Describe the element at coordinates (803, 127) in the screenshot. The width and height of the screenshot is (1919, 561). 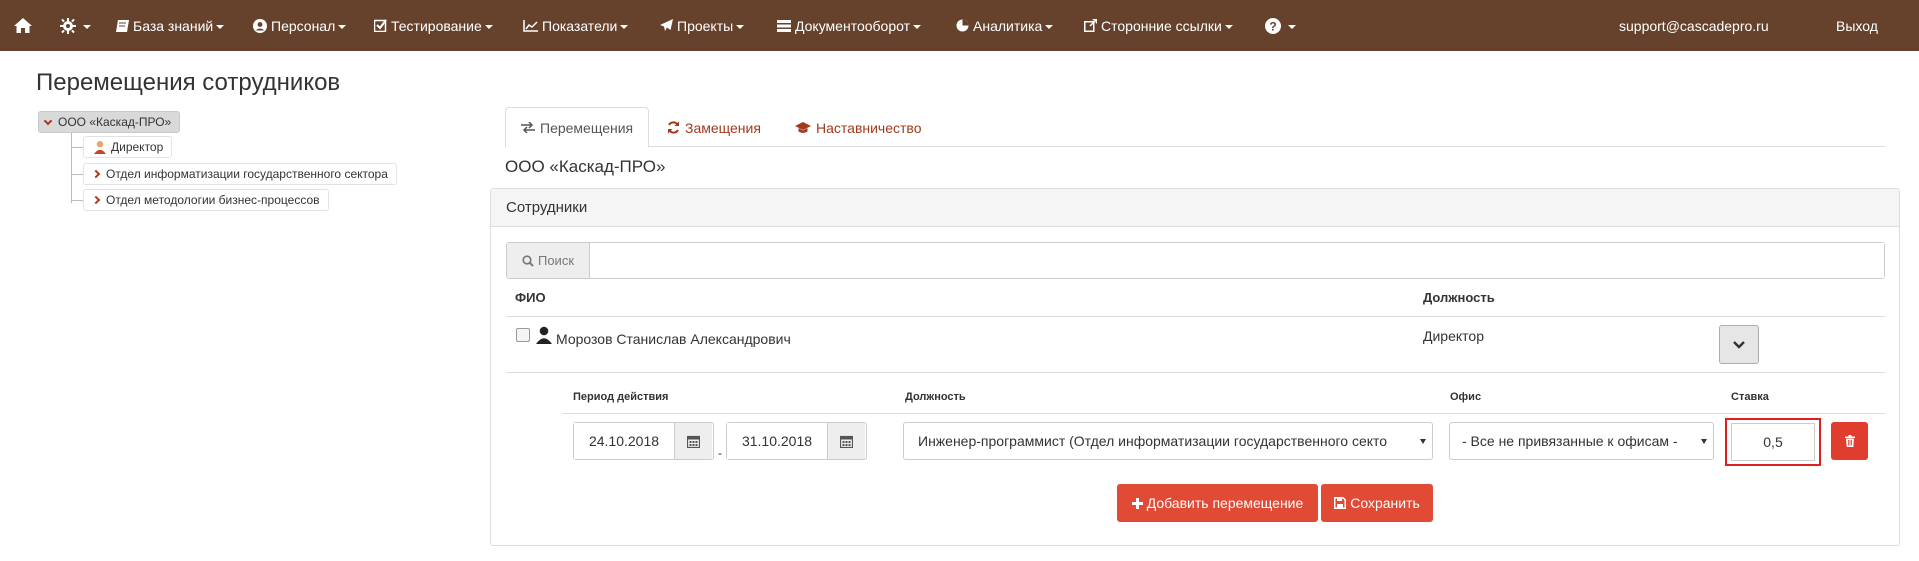
I see `graduation-cap-icon` at that location.